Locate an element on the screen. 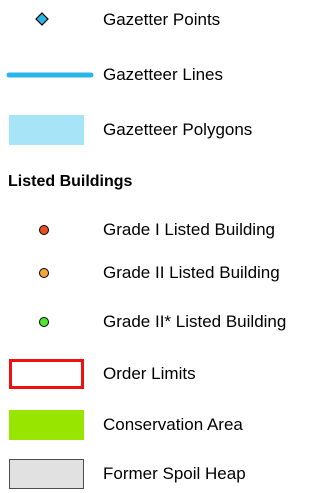 Image resolution: width=334 pixels, height=493 pixels. legend-item-gazetteer-points: Gazetter Points is located at coordinates (167, 20).